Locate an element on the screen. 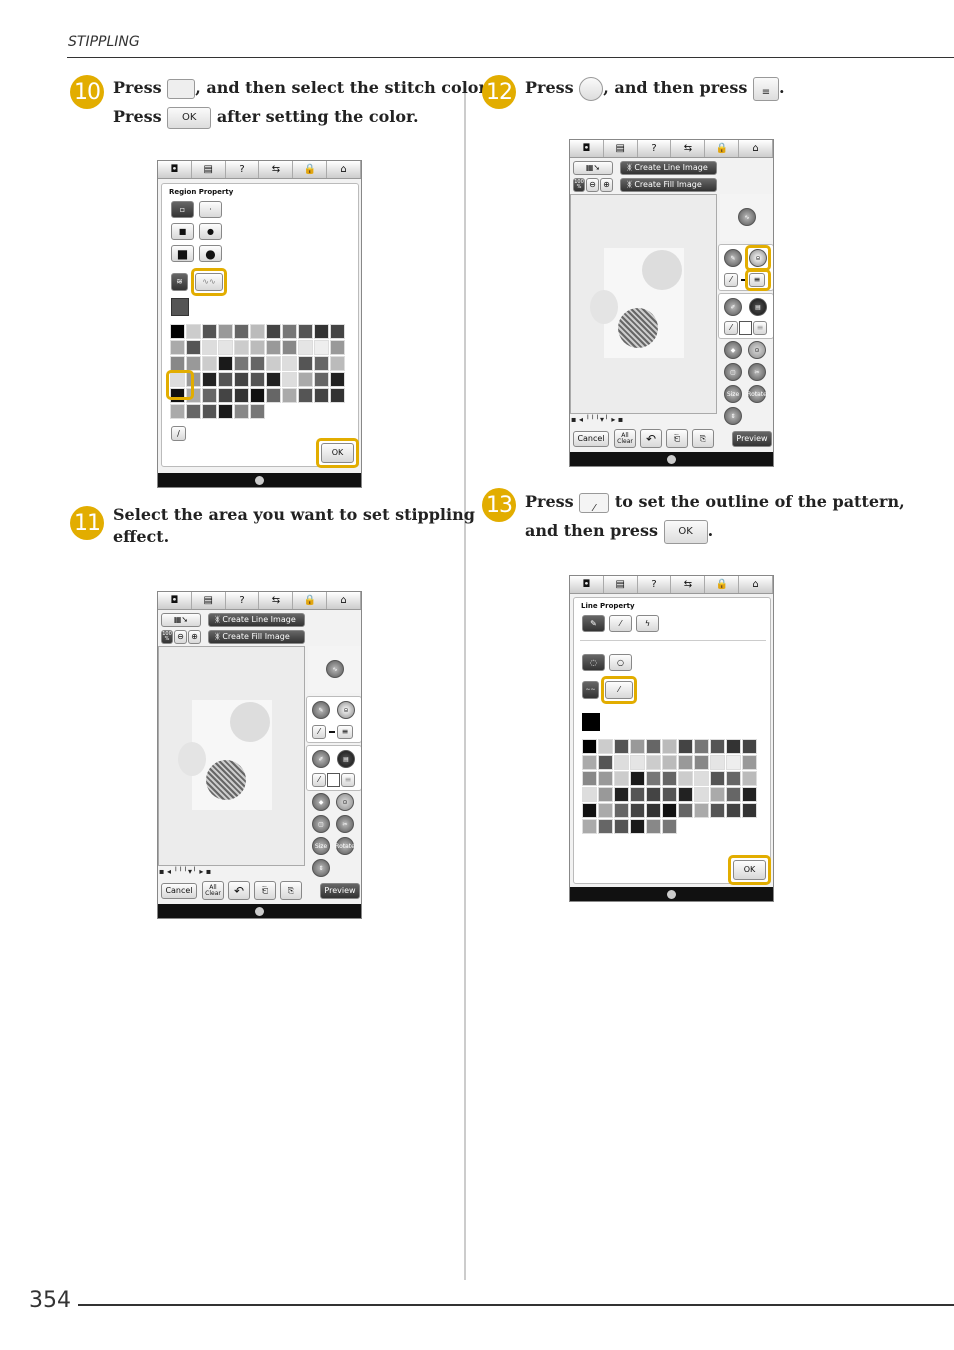 This screenshot has width=954, height=1350. no-color-button: ∕ is located at coordinates (178, 433).